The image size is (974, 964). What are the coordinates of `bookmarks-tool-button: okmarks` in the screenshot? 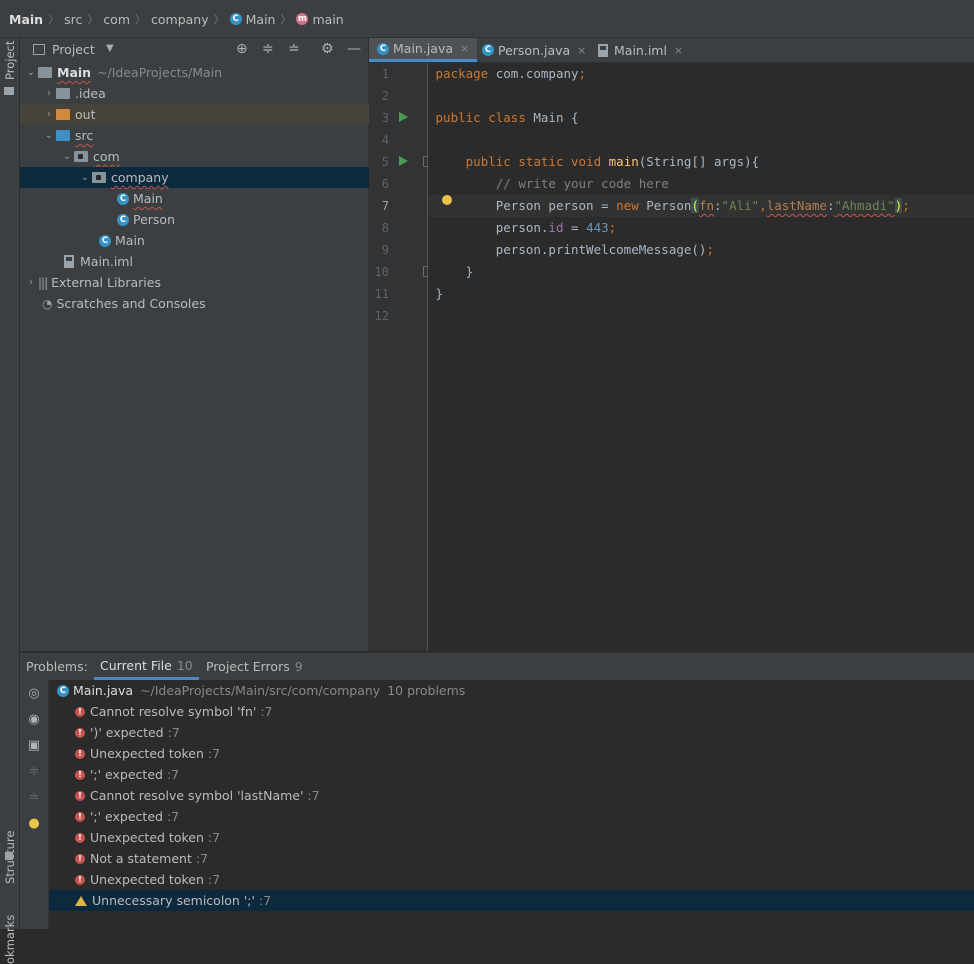 It's located at (10, 939).